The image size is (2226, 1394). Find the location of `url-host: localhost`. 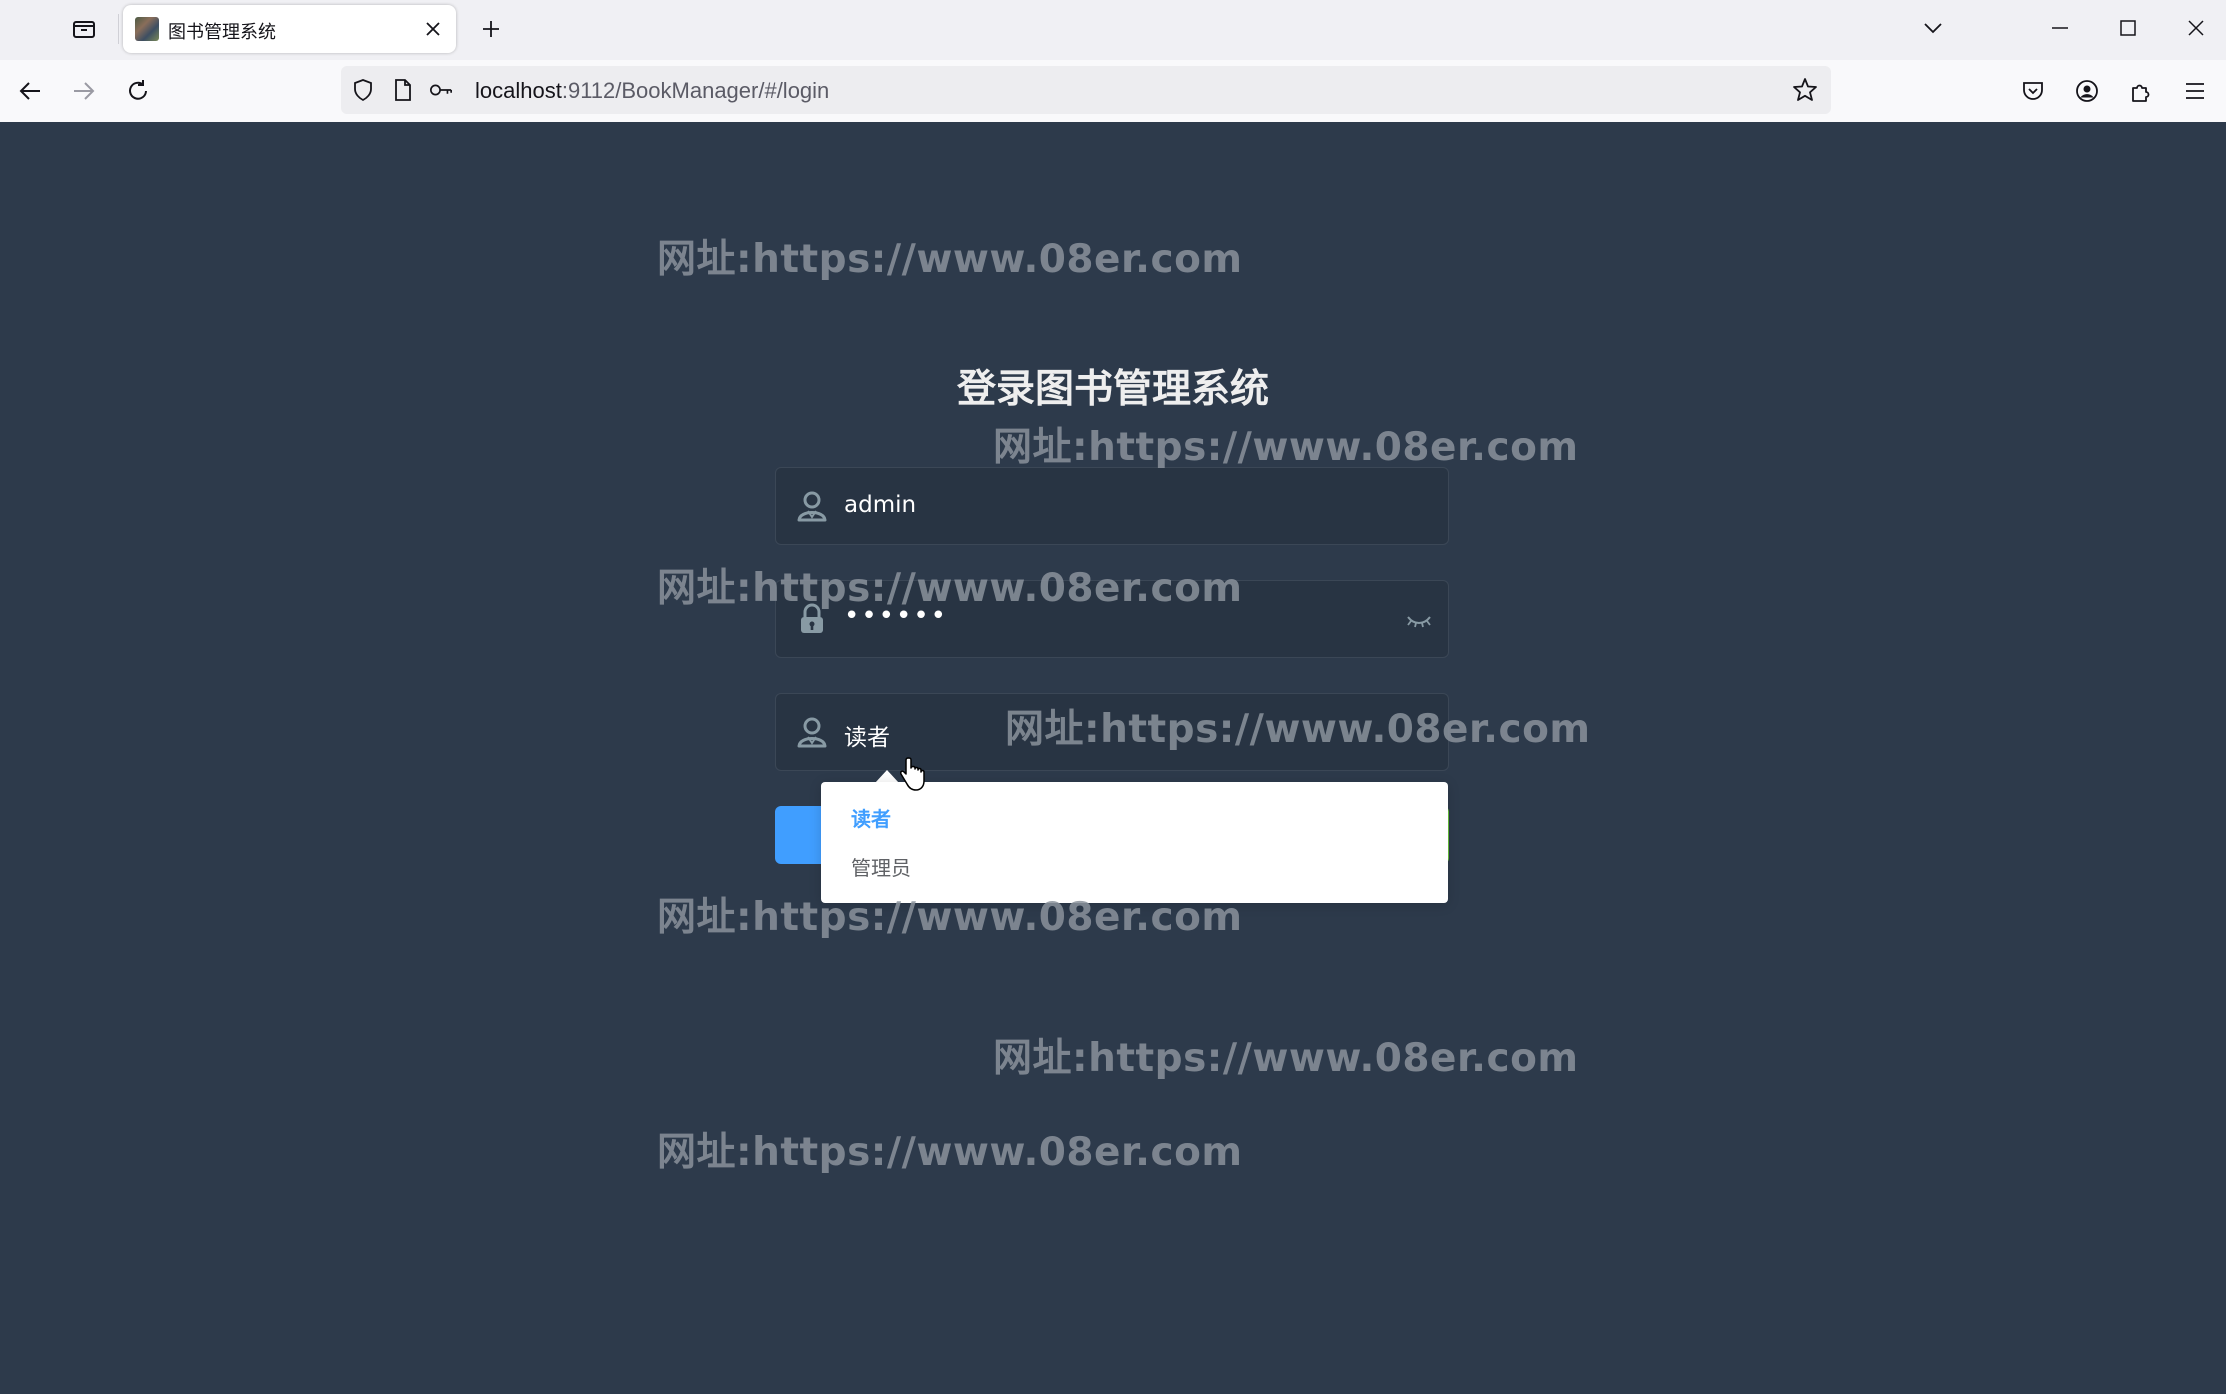

url-host: localhost is located at coordinates (518, 90).